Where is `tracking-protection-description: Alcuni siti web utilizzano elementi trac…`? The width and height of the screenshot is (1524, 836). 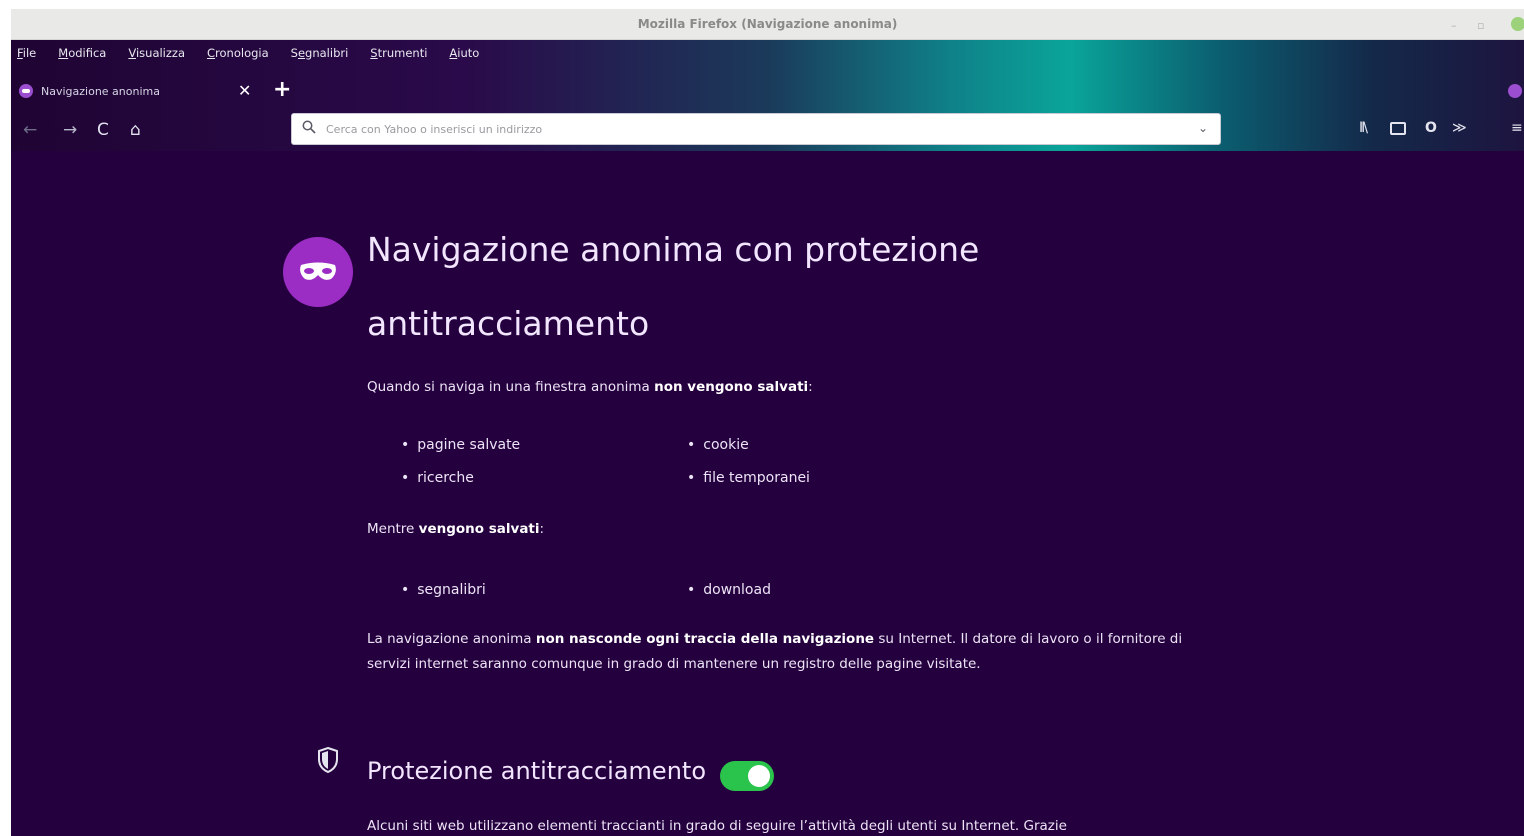 tracking-protection-description: Alcuni siti web utilizzano elementi trac… is located at coordinates (717, 826).